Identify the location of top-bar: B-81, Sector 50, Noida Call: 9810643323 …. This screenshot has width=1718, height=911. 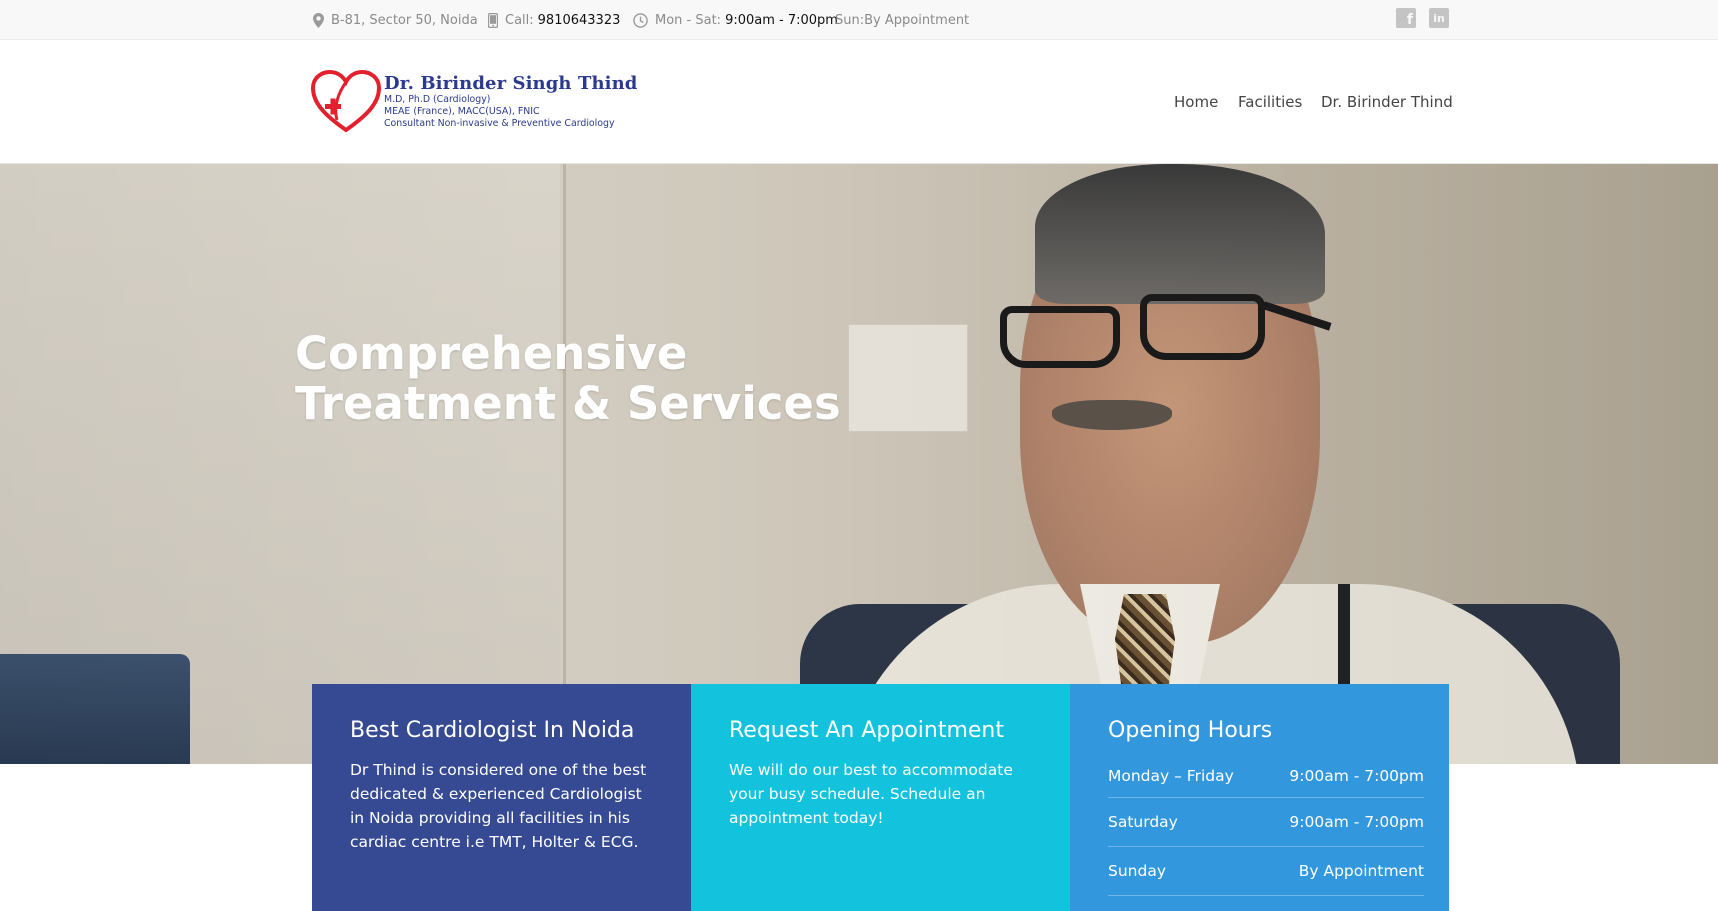
(859, 20).